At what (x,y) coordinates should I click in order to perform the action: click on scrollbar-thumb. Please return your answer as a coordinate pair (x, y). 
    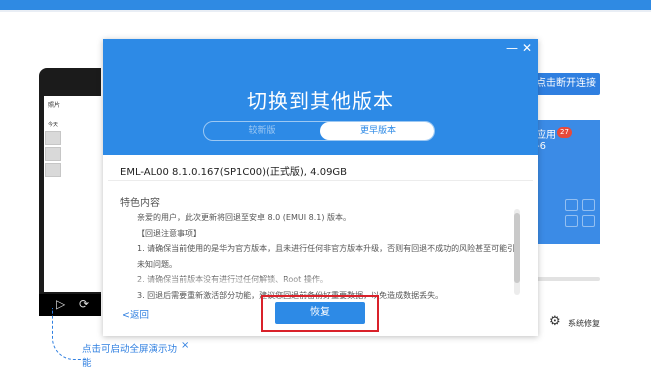
    Looking at the image, I should click on (517, 248).